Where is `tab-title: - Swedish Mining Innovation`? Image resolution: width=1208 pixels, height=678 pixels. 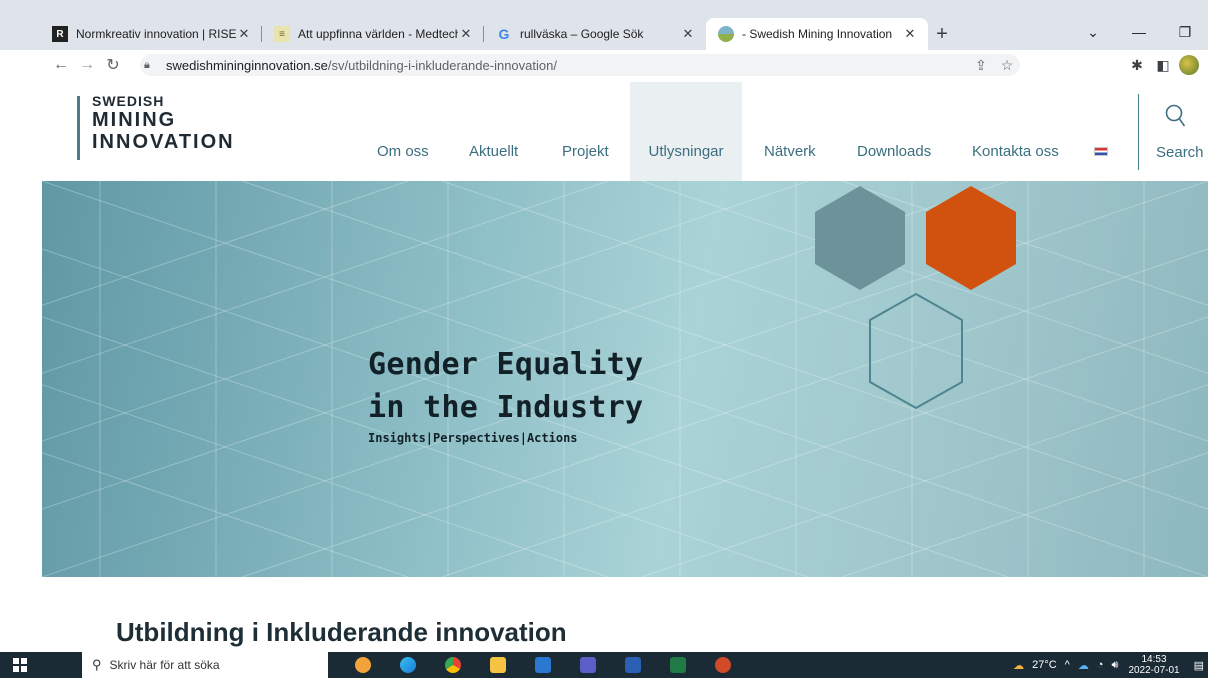 tab-title: - Swedish Mining Innovation is located at coordinates (817, 34).